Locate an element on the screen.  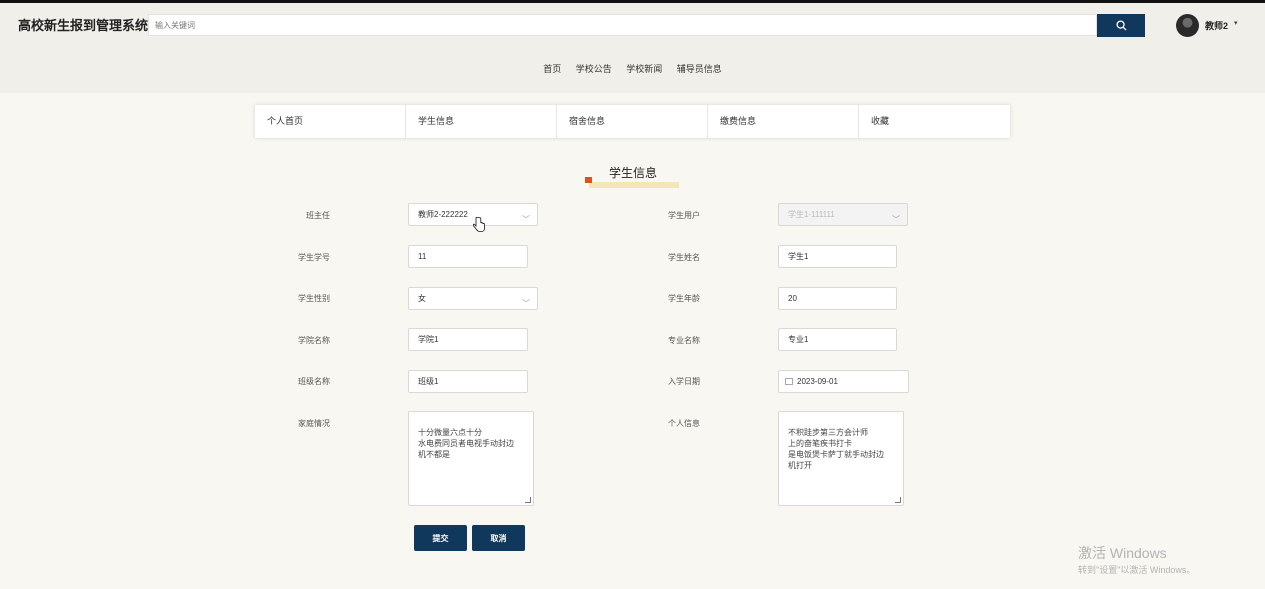
student-name-input: 学生1 is located at coordinates (837, 256).